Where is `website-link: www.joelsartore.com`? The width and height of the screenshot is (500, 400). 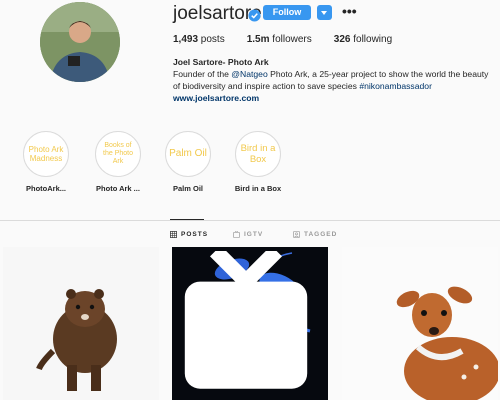
website-link: www.joelsartore.com is located at coordinates (335, 98).